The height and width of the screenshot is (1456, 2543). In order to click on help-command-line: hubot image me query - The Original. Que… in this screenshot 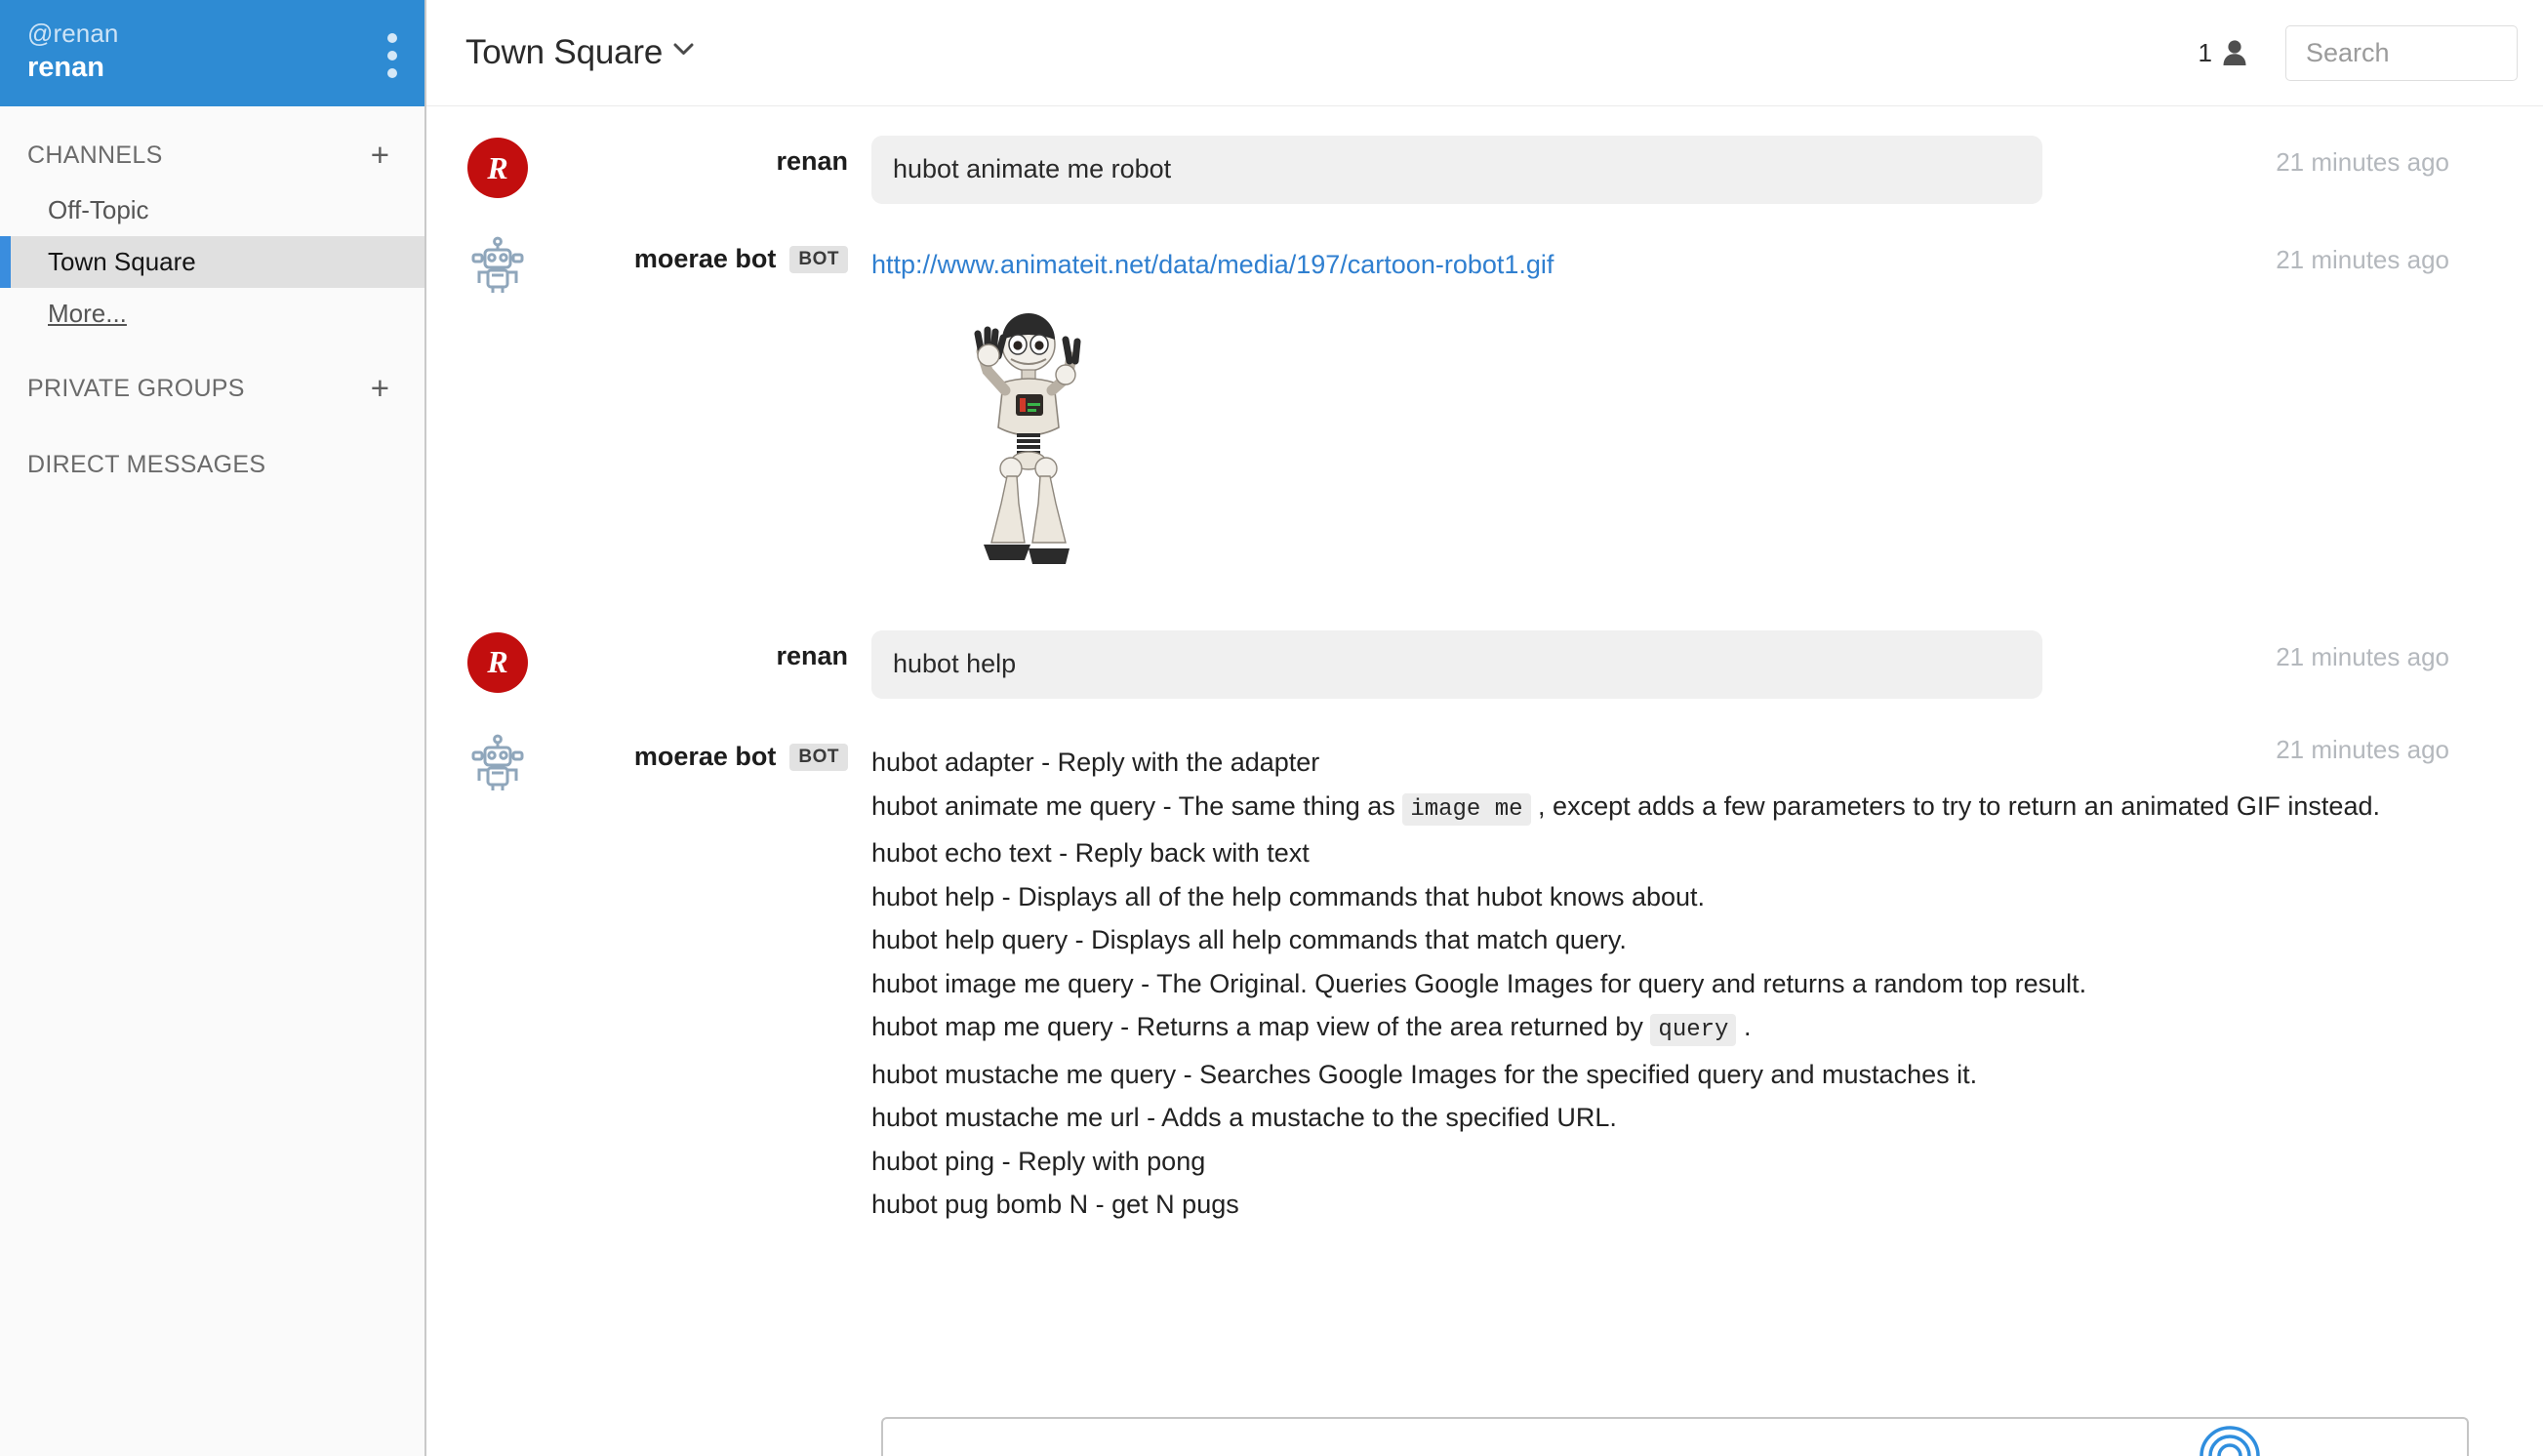, I will do `click(1479, 983)`.